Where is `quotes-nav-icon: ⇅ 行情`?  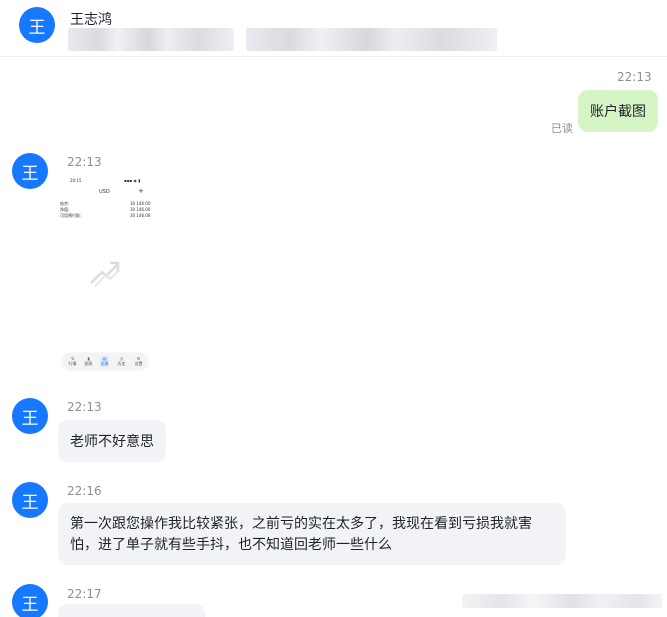
quotes-nav-icon: ⇅ 行情 is located at coordinates (72, 361).